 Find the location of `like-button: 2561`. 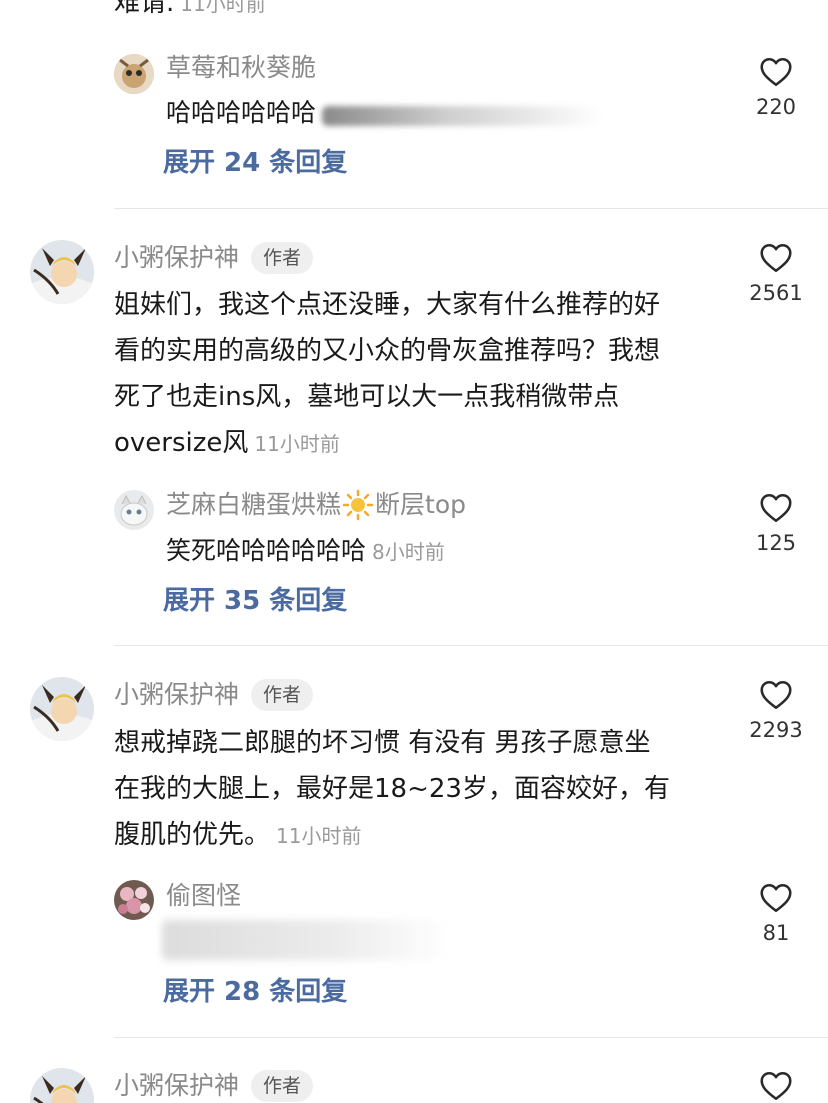

like-button: 2561 is located at coordinates (776, 273).